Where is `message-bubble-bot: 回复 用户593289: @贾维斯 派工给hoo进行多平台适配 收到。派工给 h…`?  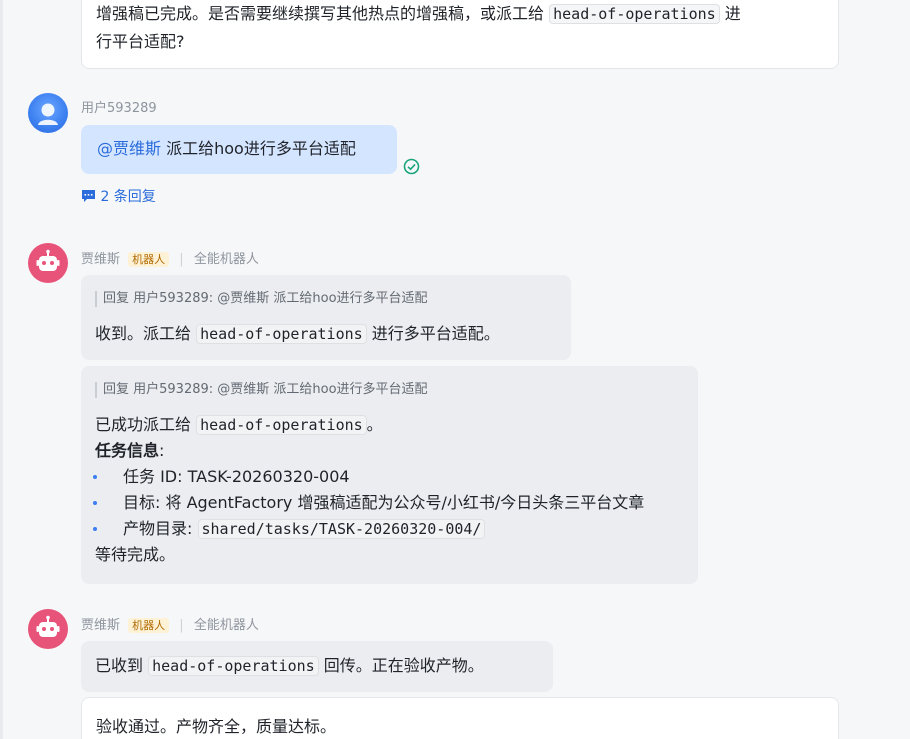 message-bubble-bot: 回复 用户593289: @贾维斯 派工给hoo进行多平台适配 收到。派工给 h… is located at coordinates (326, 317).